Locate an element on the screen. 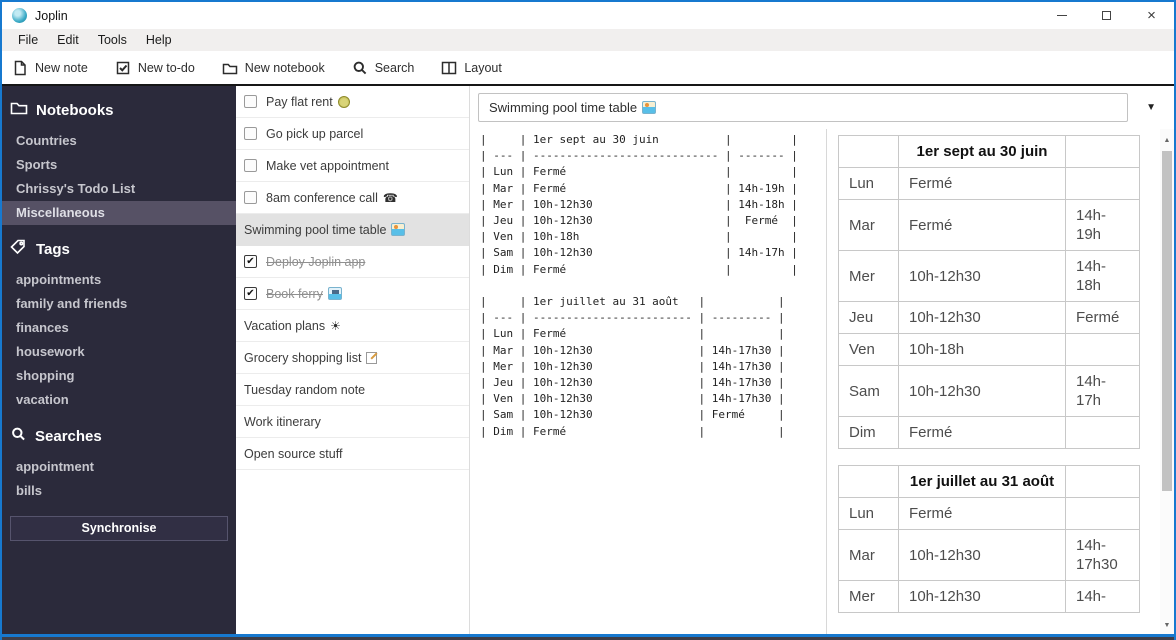  table-cell: Mer is located at coordinates (868, 276).